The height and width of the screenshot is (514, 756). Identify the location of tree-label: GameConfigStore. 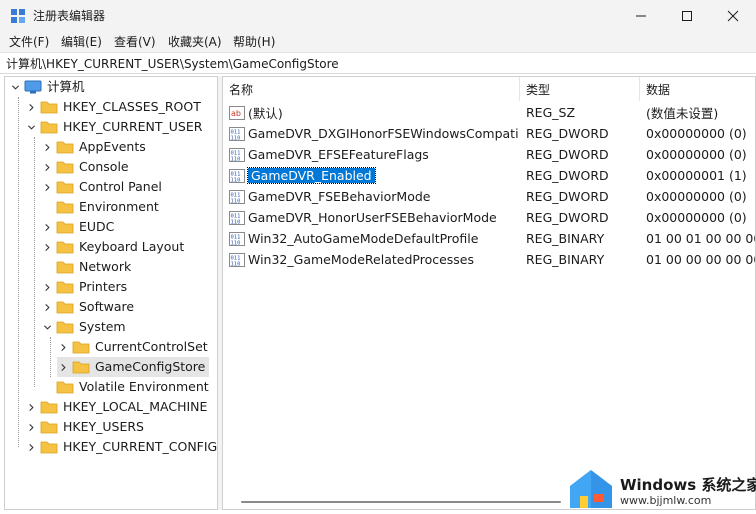
(150, 366).